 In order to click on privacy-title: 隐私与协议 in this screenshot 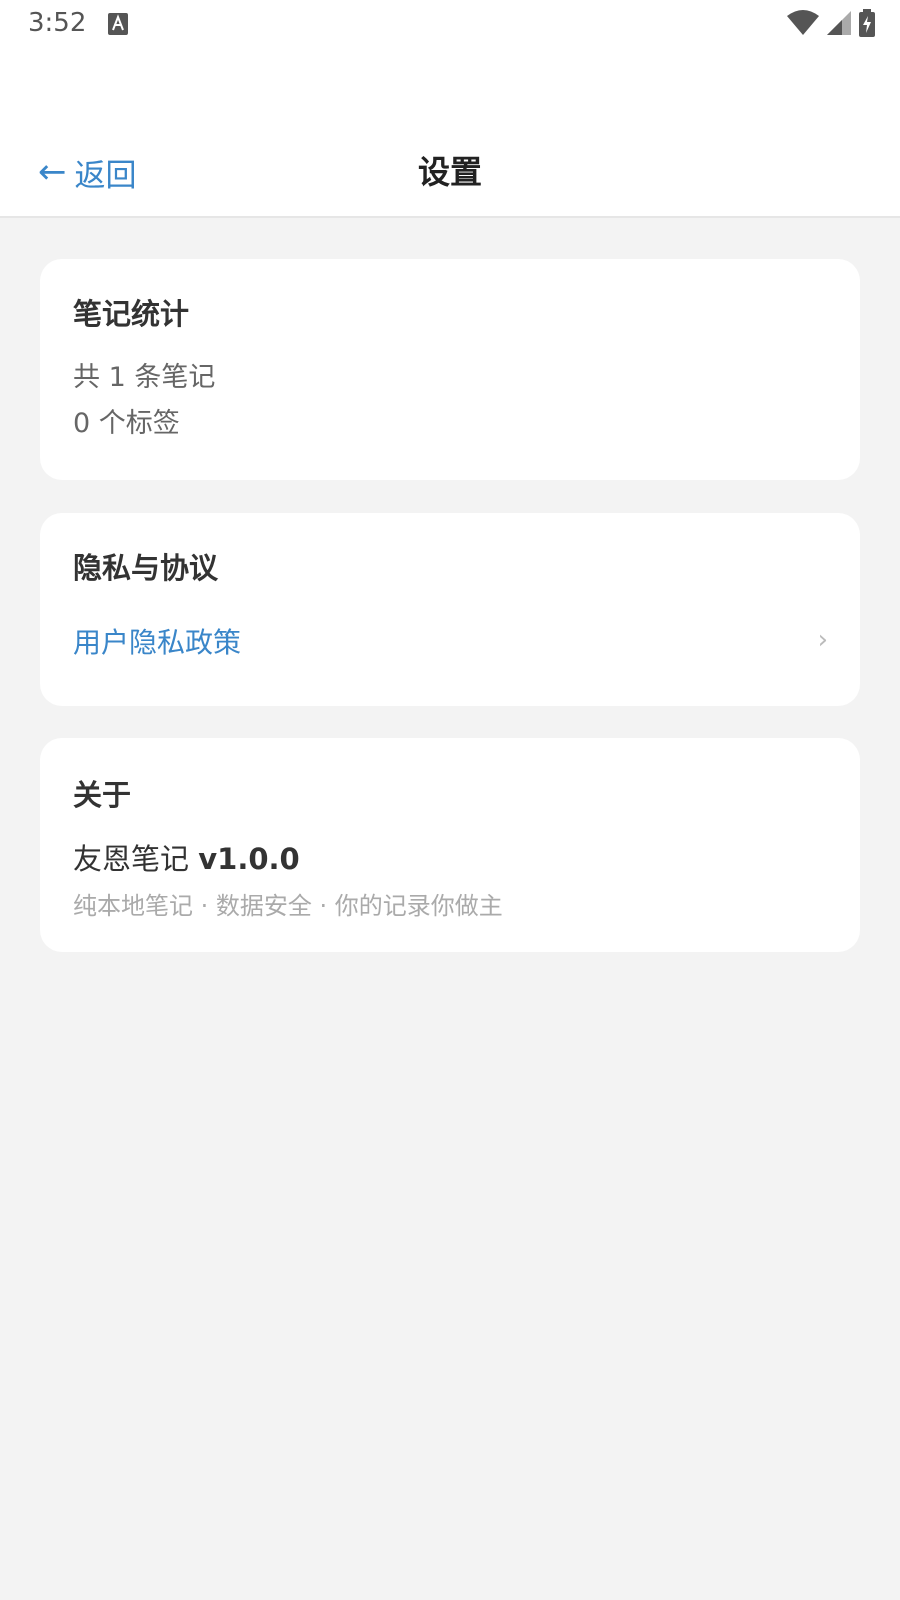, I will do `click(146, 568)`.